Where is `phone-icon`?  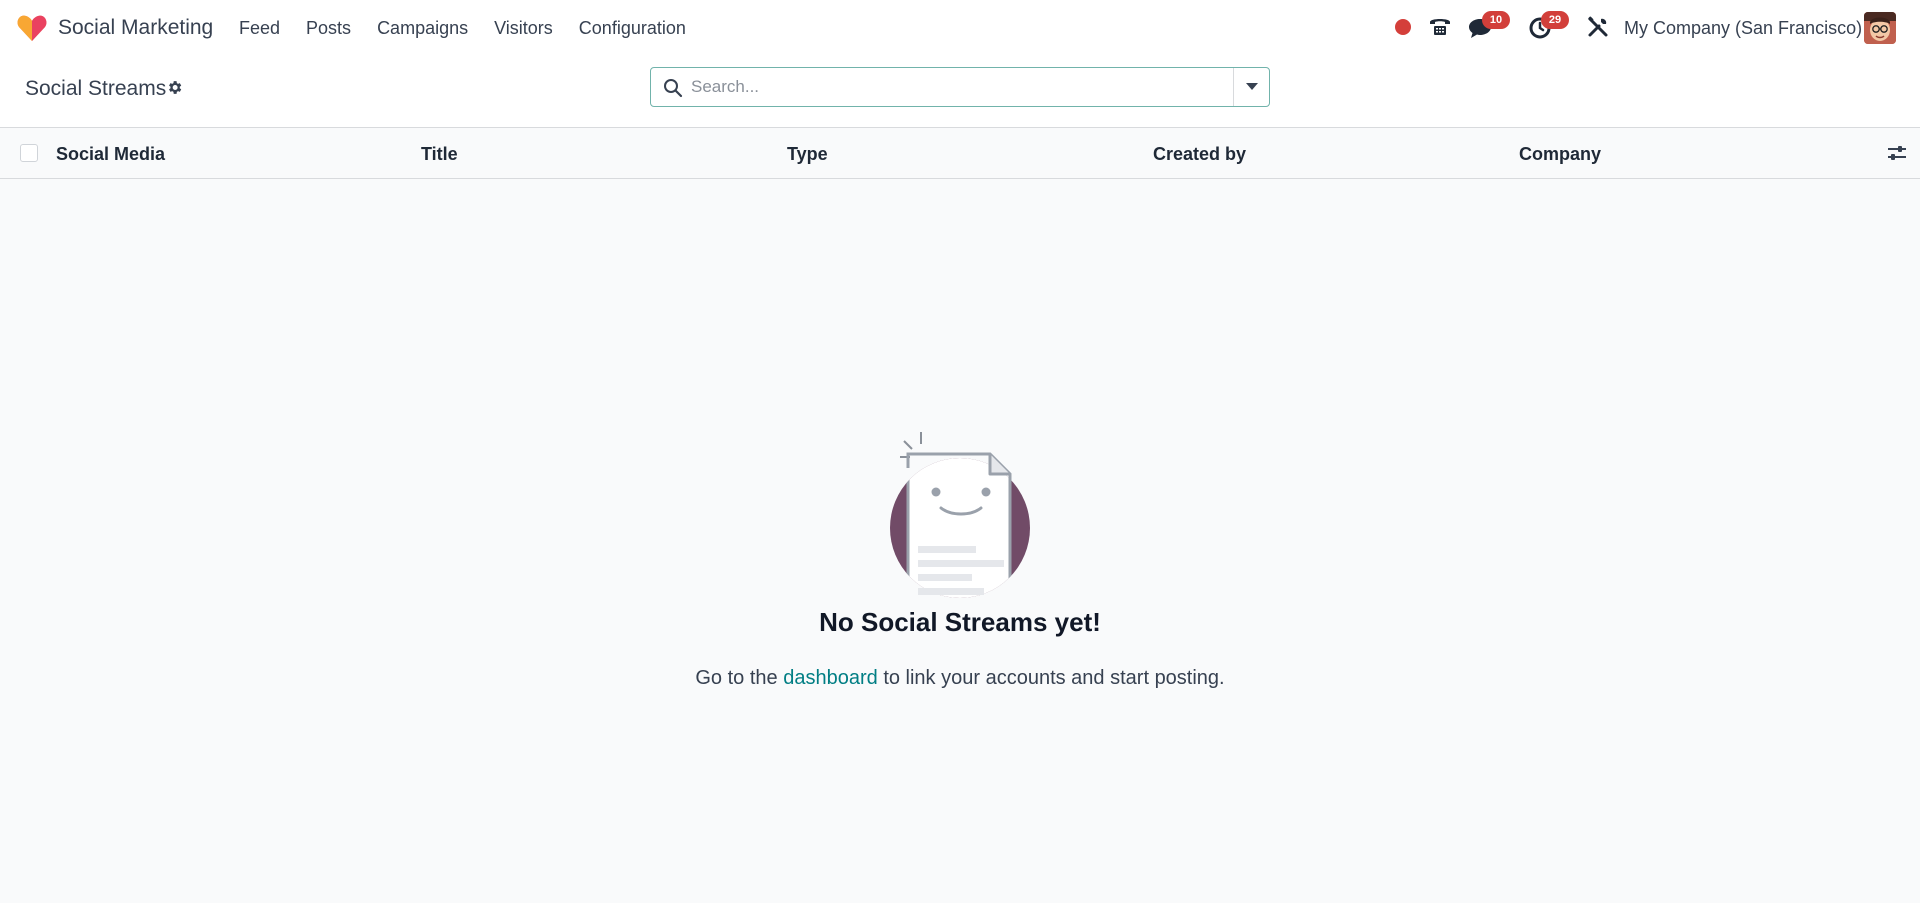 phone-icon is located at coordinates (1440, 26).